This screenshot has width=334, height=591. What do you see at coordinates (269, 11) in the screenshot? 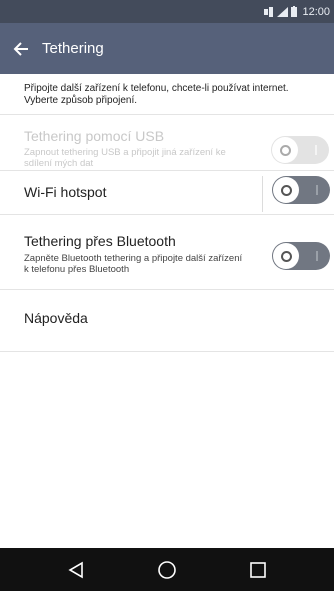
I see `data-icon` at bounding box center [269, 11].